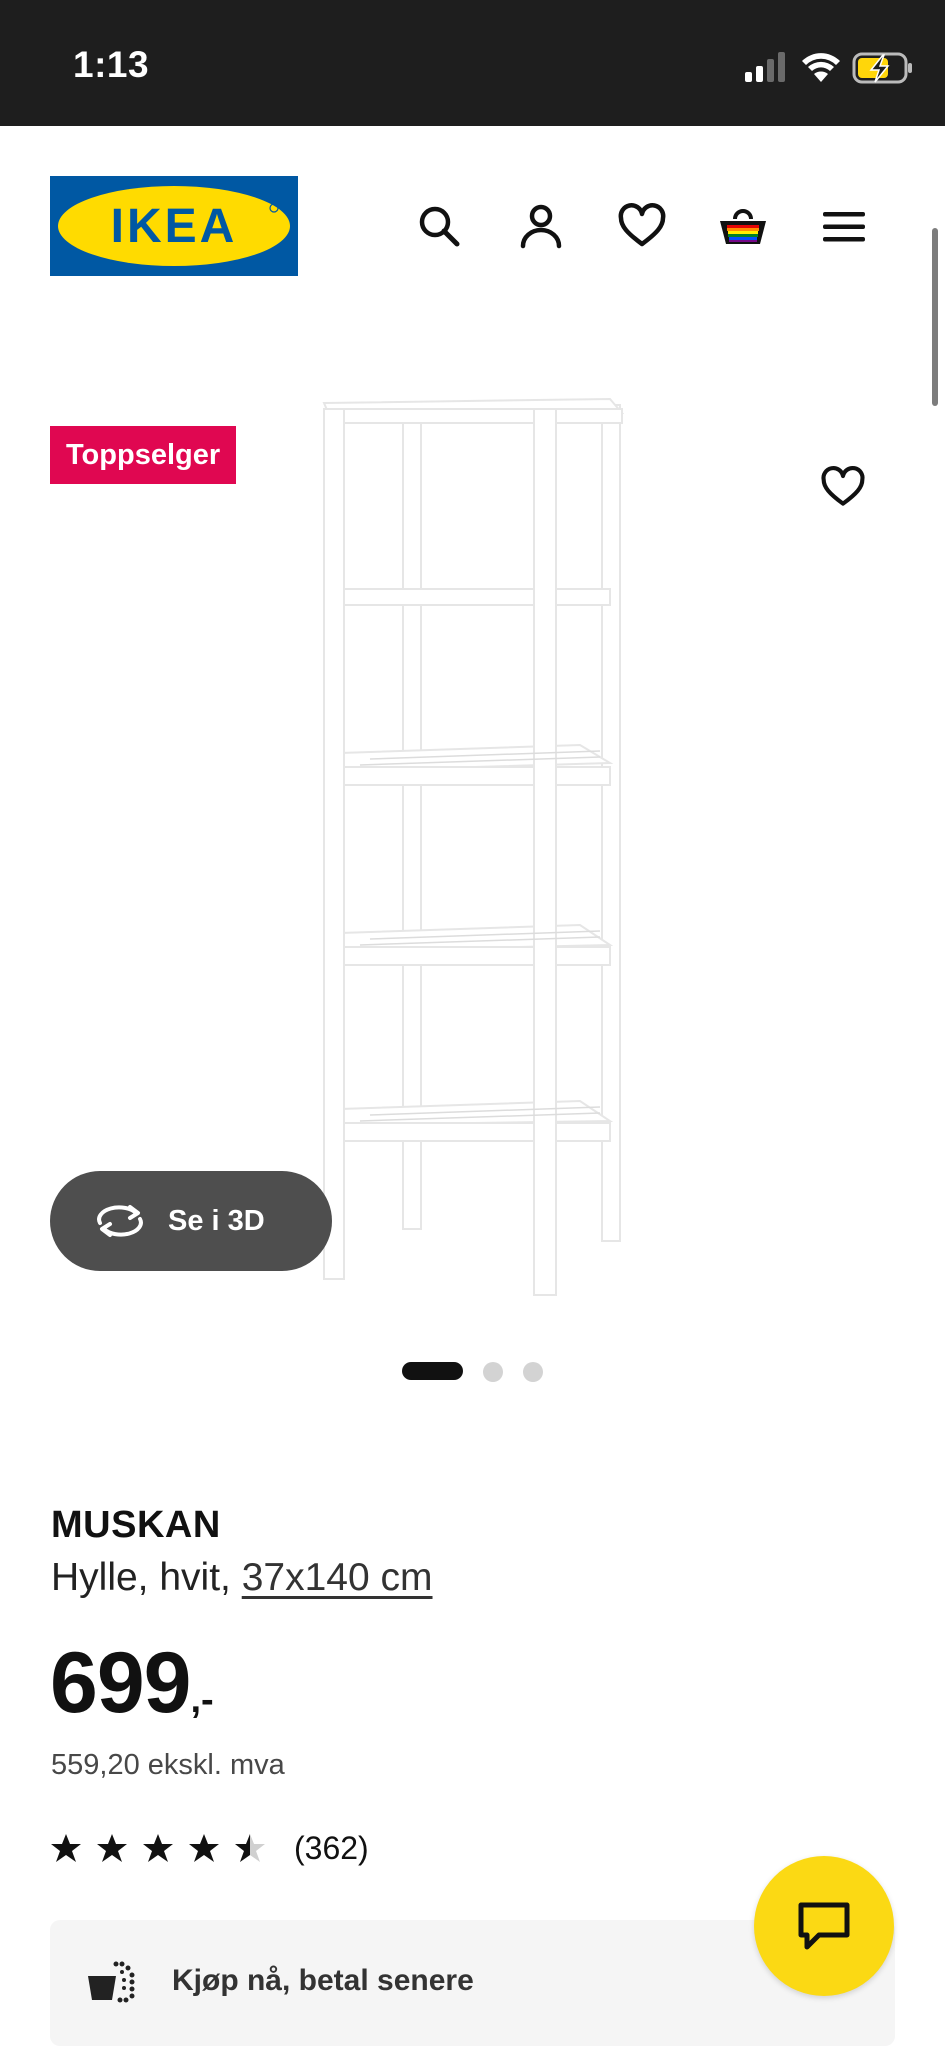  What do you see at coordinates (821, 67) in the screenshot?
I see `wifi-icon` at bounding box center [821, 67].